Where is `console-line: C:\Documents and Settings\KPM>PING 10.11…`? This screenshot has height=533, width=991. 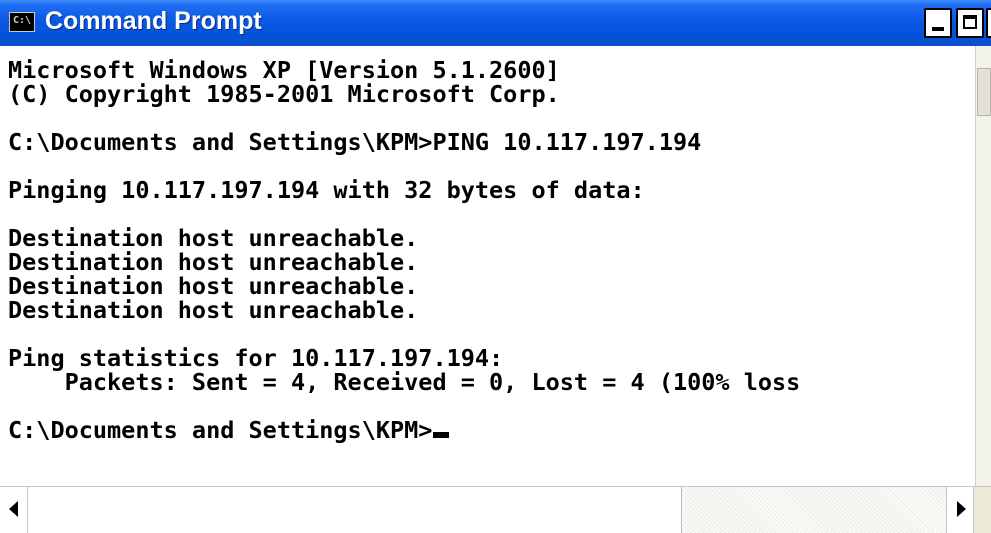
console-line: C:\Documents and Settings\KPM>PING 10.11… is located at coordinates (355, 142).